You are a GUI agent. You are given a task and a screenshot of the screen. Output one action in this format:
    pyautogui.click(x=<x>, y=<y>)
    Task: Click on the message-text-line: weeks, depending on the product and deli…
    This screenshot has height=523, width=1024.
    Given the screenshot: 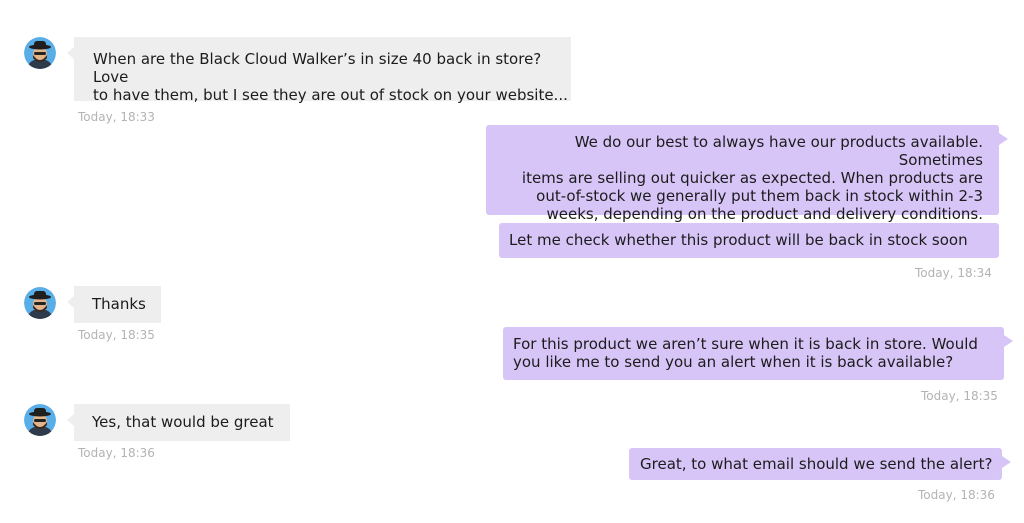 What is the action you would take?
    pyautogui.click(x=764, y=214)
    